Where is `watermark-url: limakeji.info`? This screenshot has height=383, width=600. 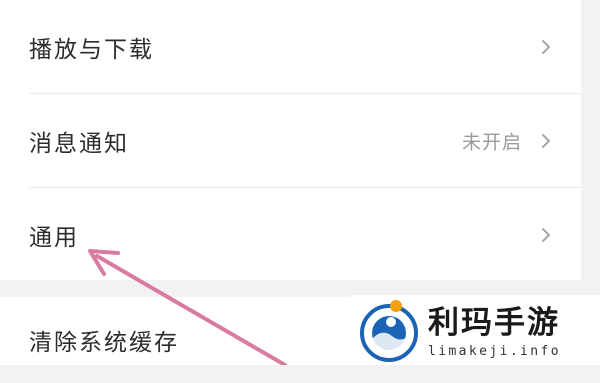 watermark-url: limakeji.info is located at coordinates (494, 351).